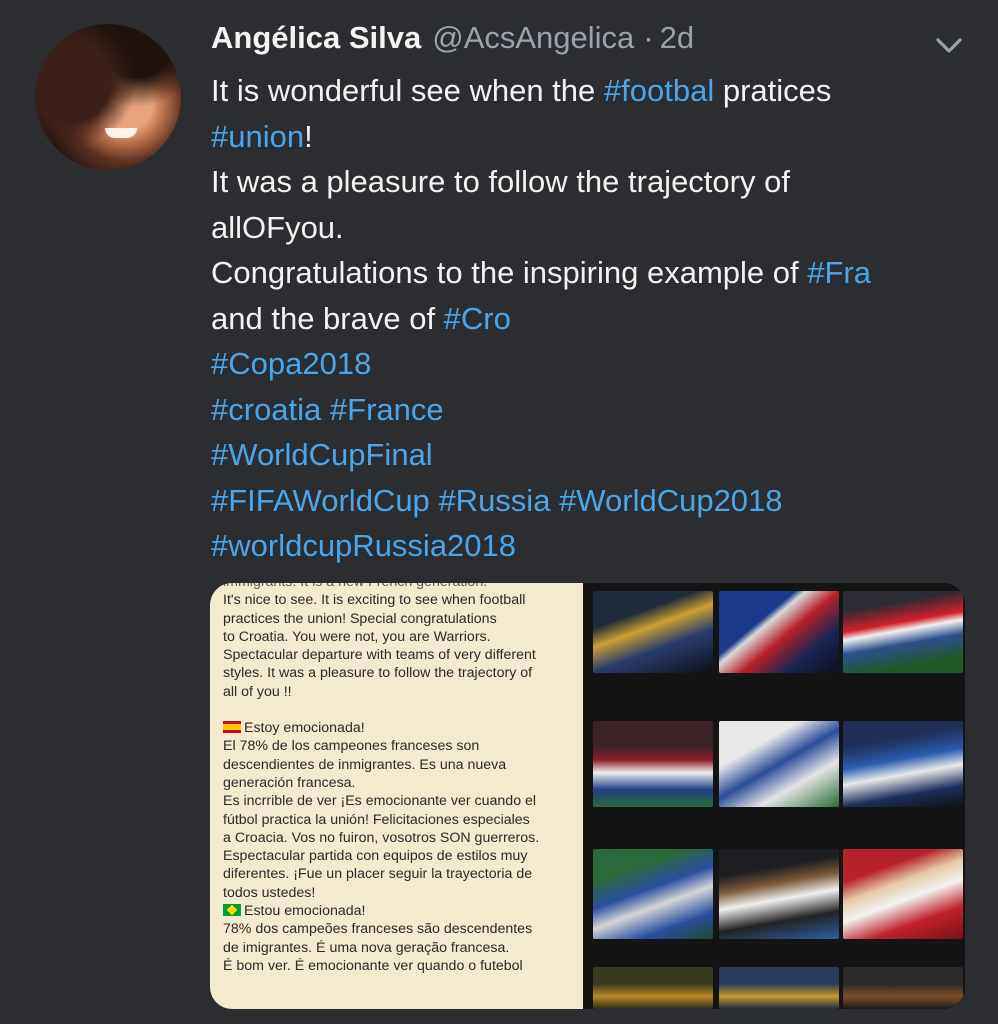  What do you see at coordinates (320, 500) in the screenshot?
I see `hashtag-link: #FIFAWorldCup` at bounding box center [320, 500].